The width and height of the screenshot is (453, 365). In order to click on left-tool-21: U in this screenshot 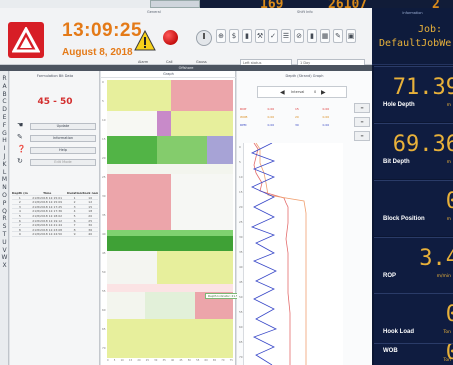, I will do `click(4, 242)`.